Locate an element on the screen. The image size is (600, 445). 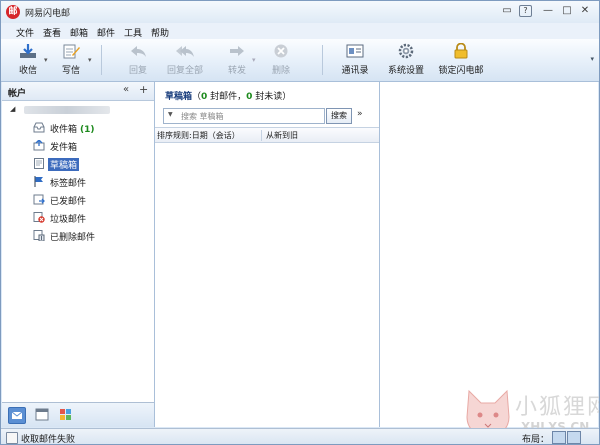
add-account-icon: + is located at coordinates (143, 89).